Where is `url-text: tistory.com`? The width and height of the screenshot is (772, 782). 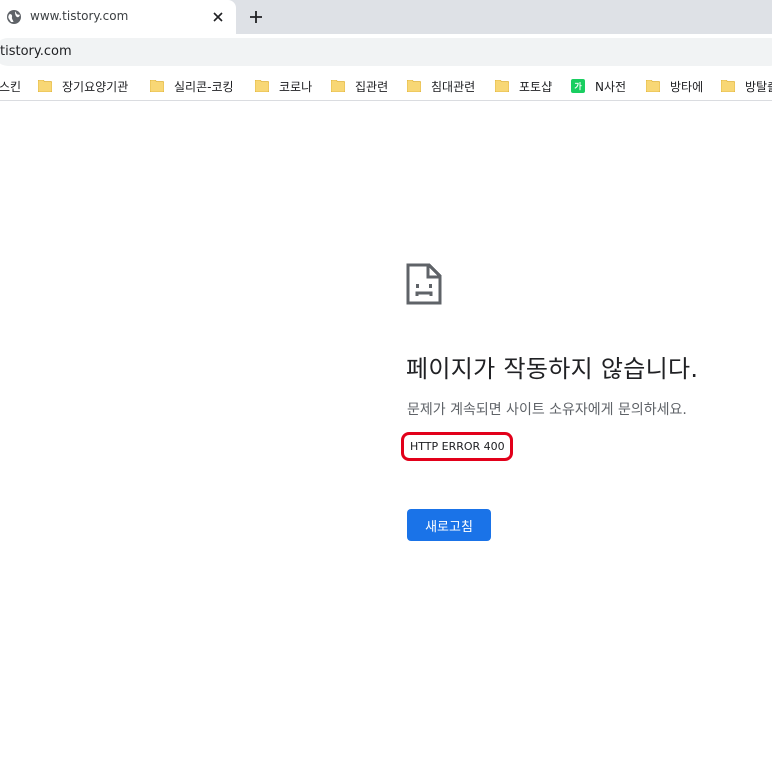
url-text: tistory.com is located at coordinates (36, 51).